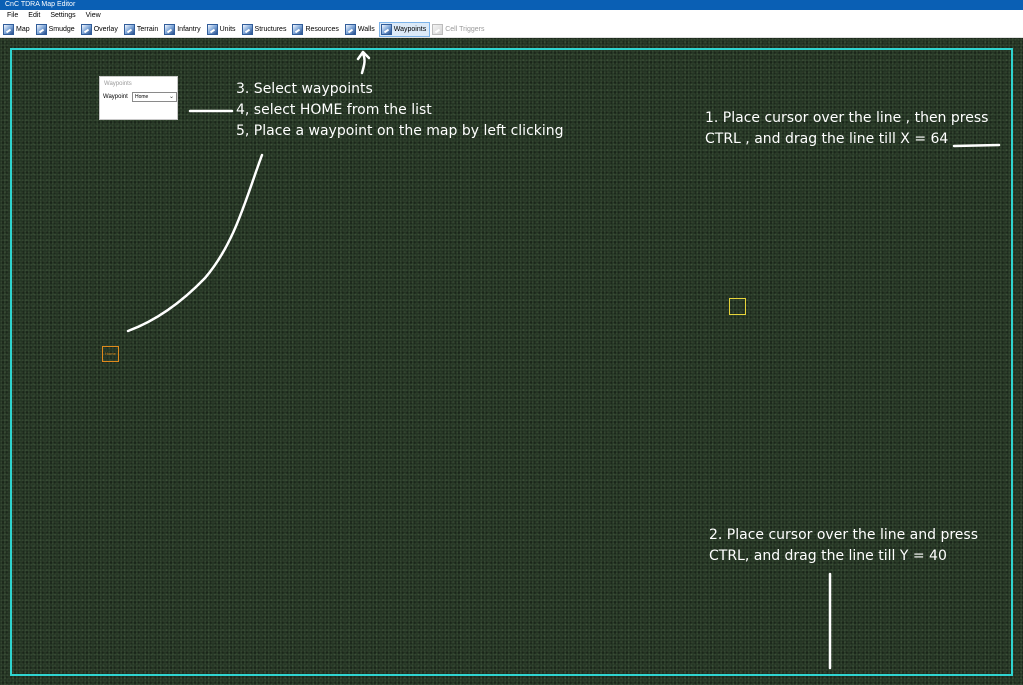 The height and width of the screenshot is (685, 1023). What do you see at coordinates (142, 97) in the screenshot?
I see `waypoint-selected-value: Home` at bounding box center [142, 97].